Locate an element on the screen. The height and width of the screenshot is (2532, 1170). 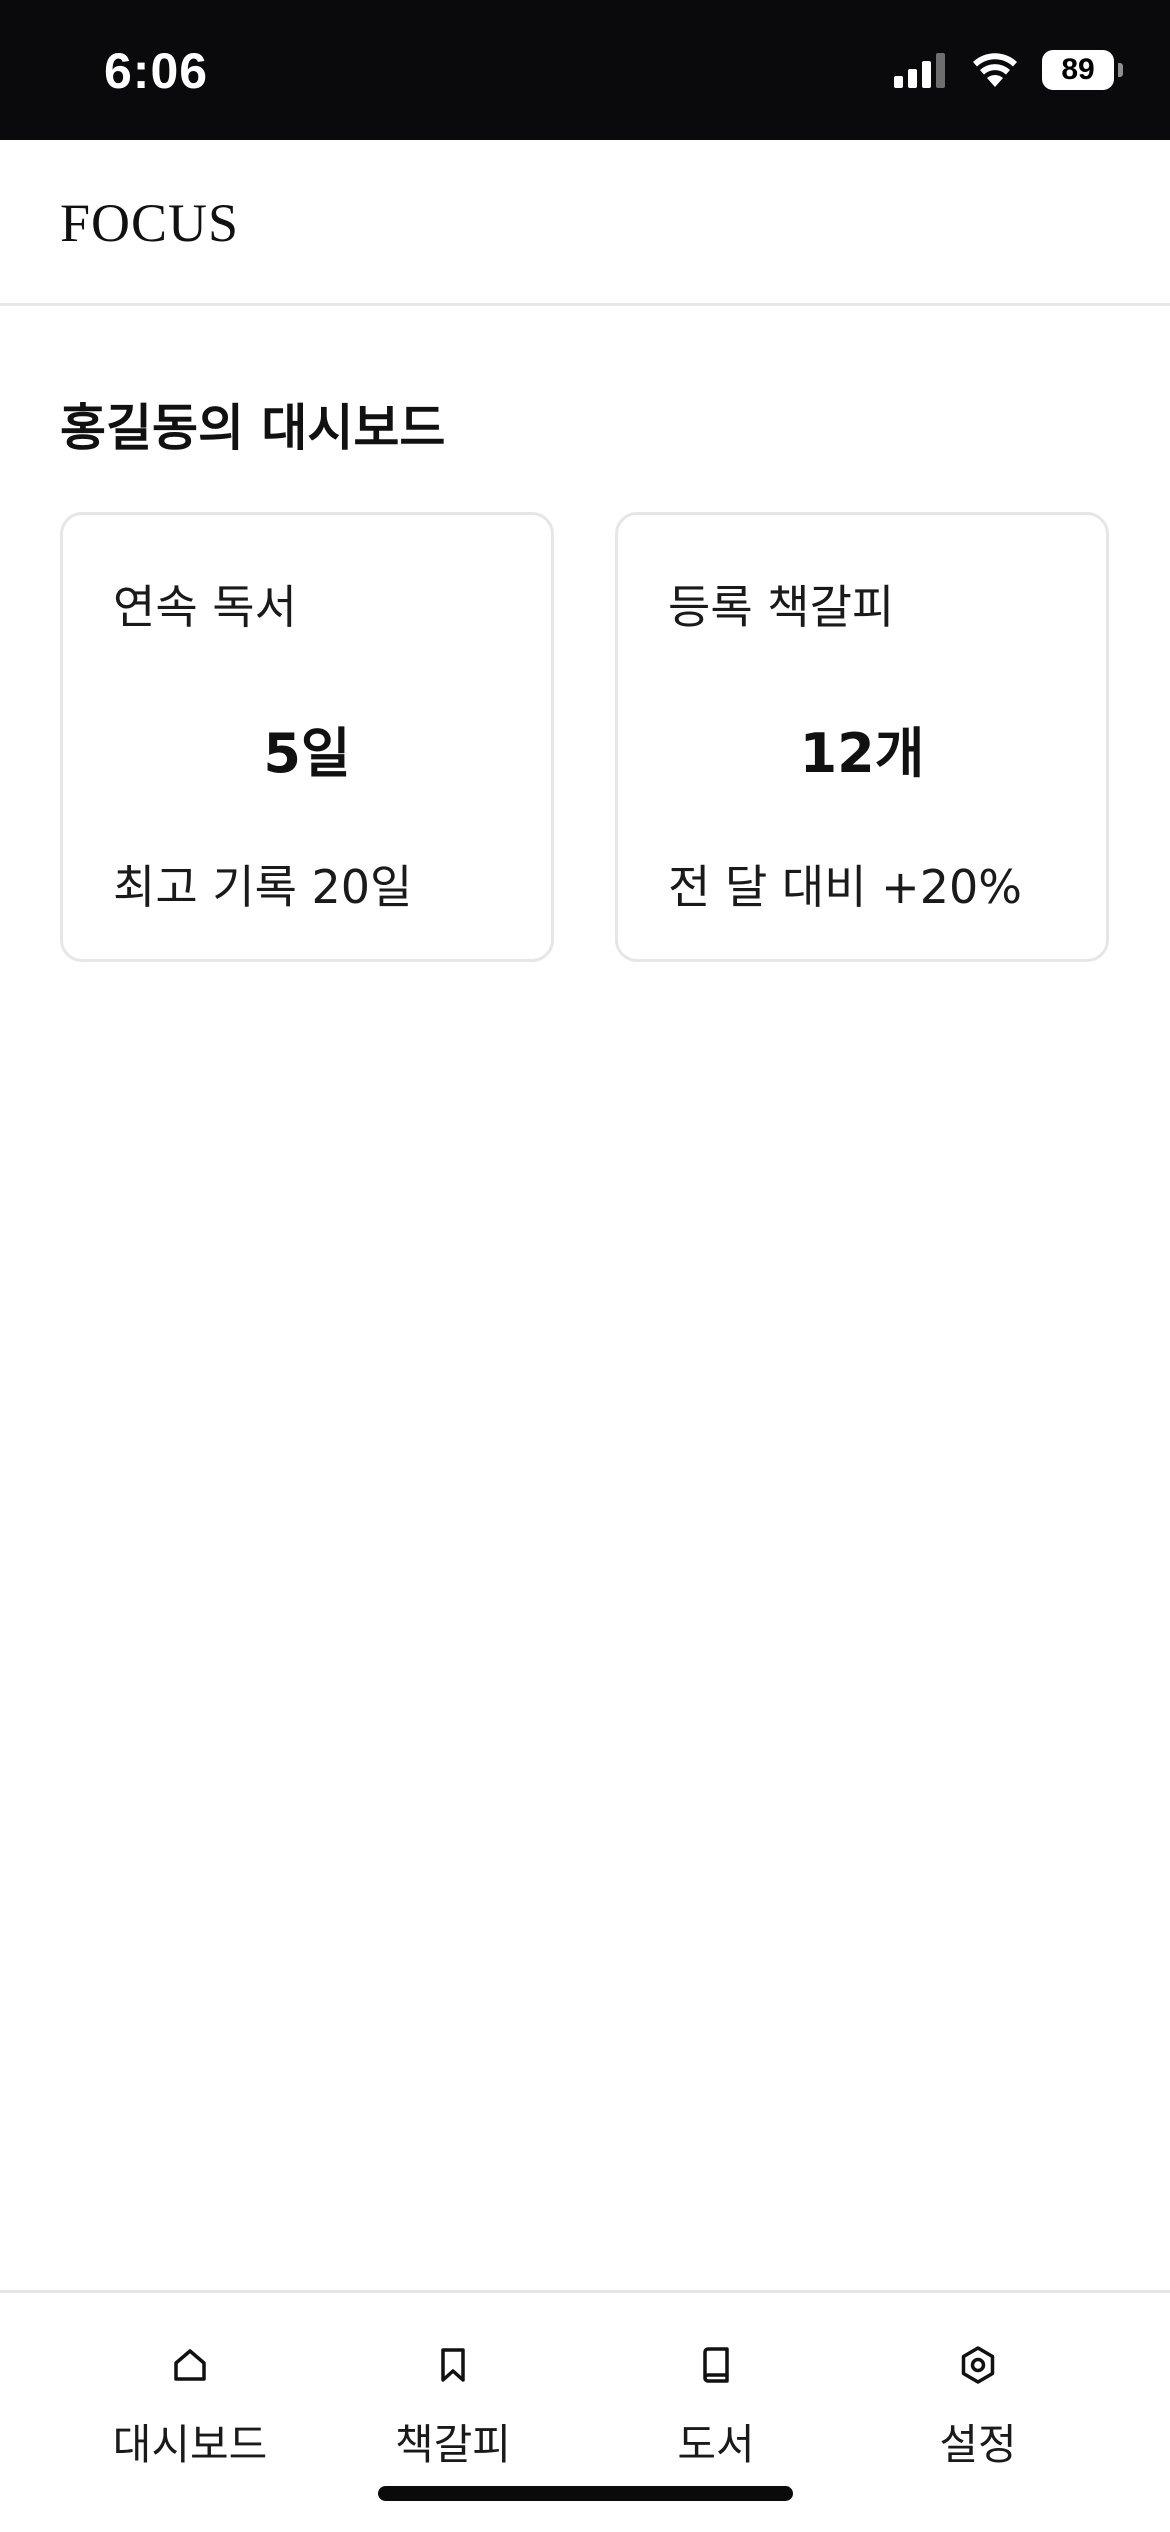
app-header: FOCUS is located at coordinates (585, 223).